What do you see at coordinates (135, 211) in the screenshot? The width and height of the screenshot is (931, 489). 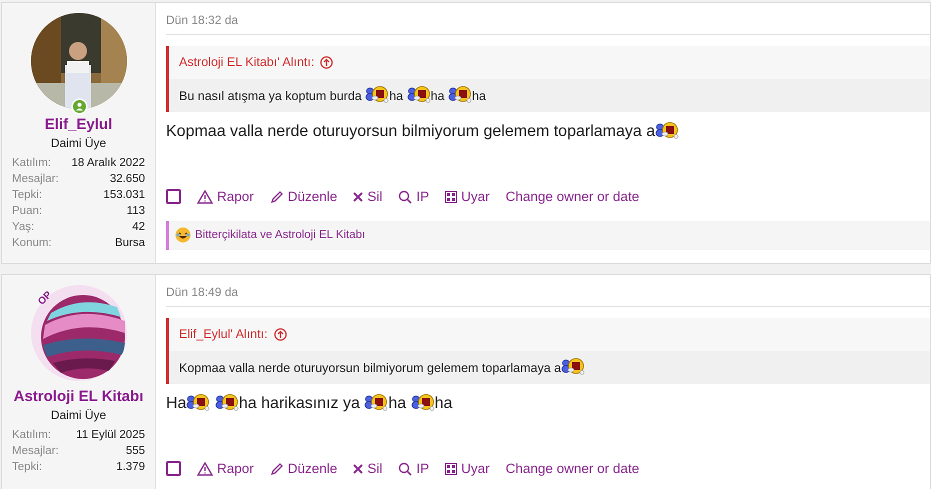 I see `stat-value: 113` at bounding box center [135, 211].